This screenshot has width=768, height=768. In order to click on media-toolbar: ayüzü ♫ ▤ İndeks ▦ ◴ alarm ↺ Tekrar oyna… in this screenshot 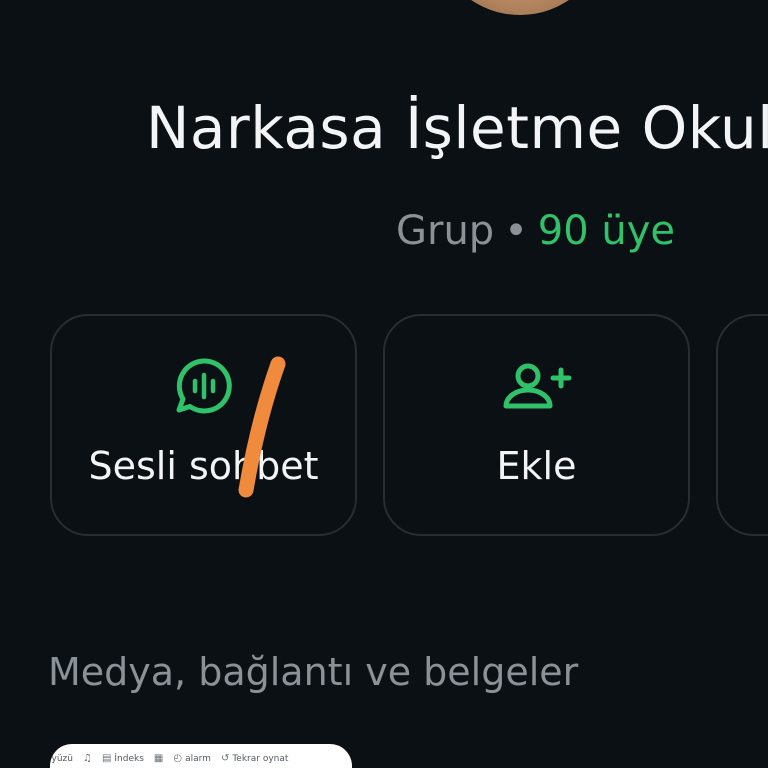, I will do `click(201, 754)`.